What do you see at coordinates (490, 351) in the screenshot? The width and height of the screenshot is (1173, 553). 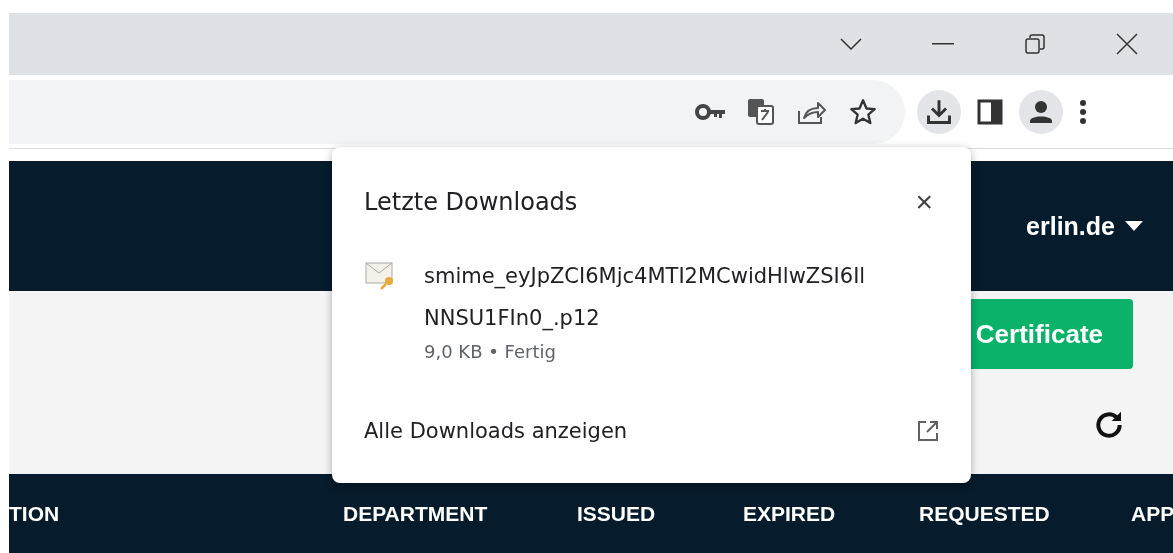 I see `file-status: 9,0 KB • Fertig` at bounding box center [490, 351].